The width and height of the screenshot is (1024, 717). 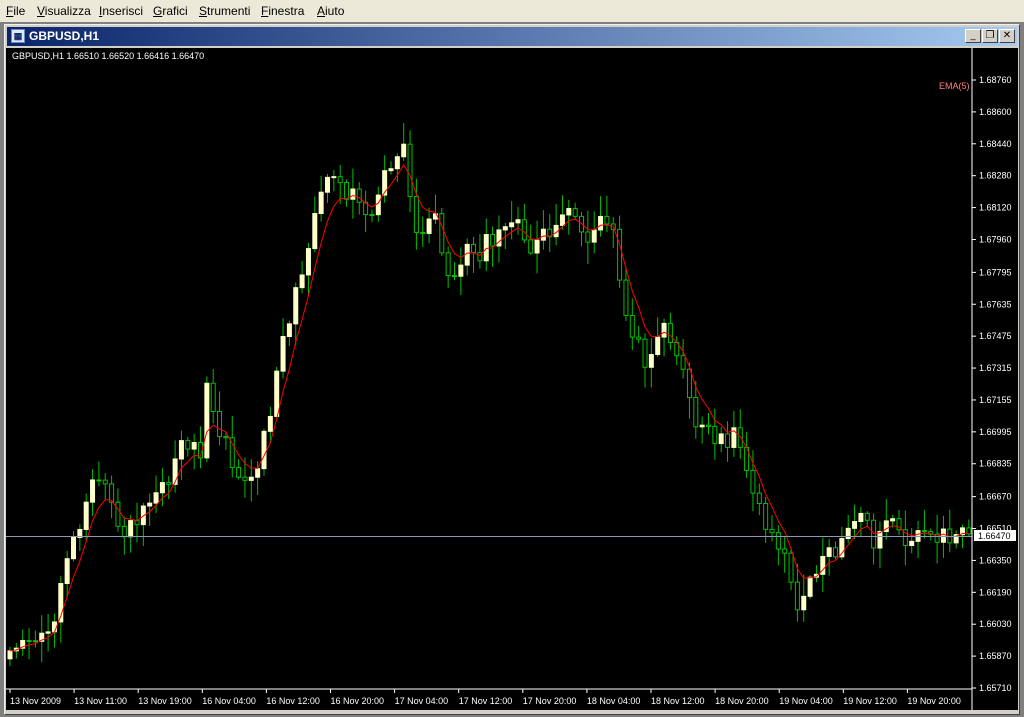 What do you see at coordinates (330, 11) in the screenshot?
I see `menu-aiuto: Aiuto` at bounding box center [330, 11].